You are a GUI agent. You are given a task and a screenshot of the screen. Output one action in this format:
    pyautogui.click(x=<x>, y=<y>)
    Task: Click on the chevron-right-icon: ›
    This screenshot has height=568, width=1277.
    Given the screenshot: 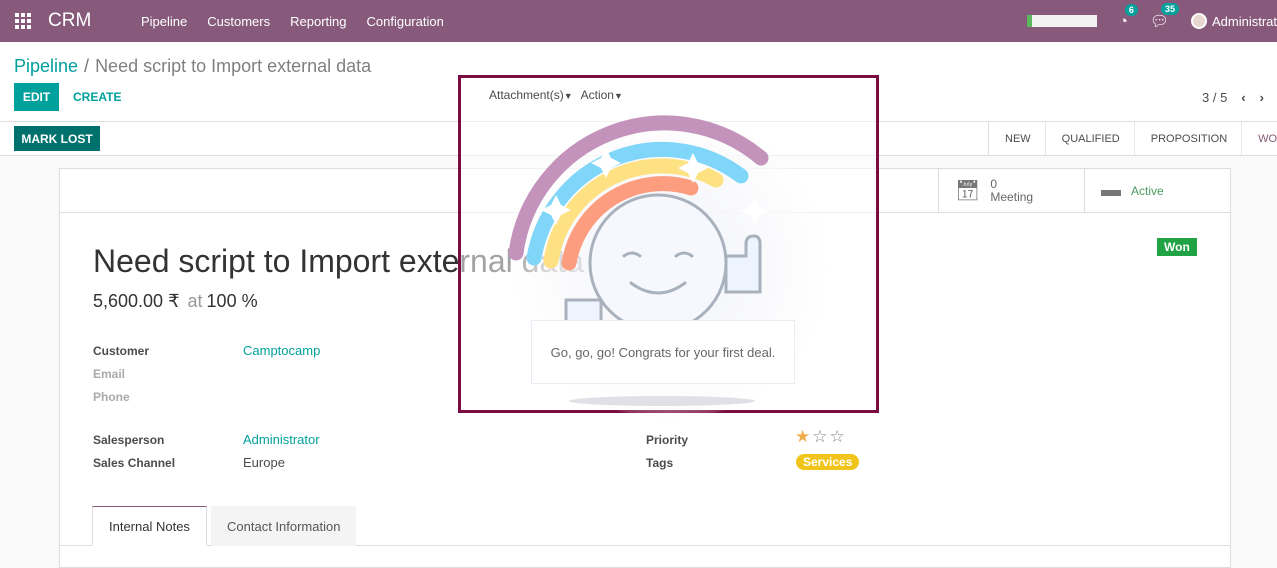 What is the action you would take?
    pyautogui.click(x=1262, y=97)
    